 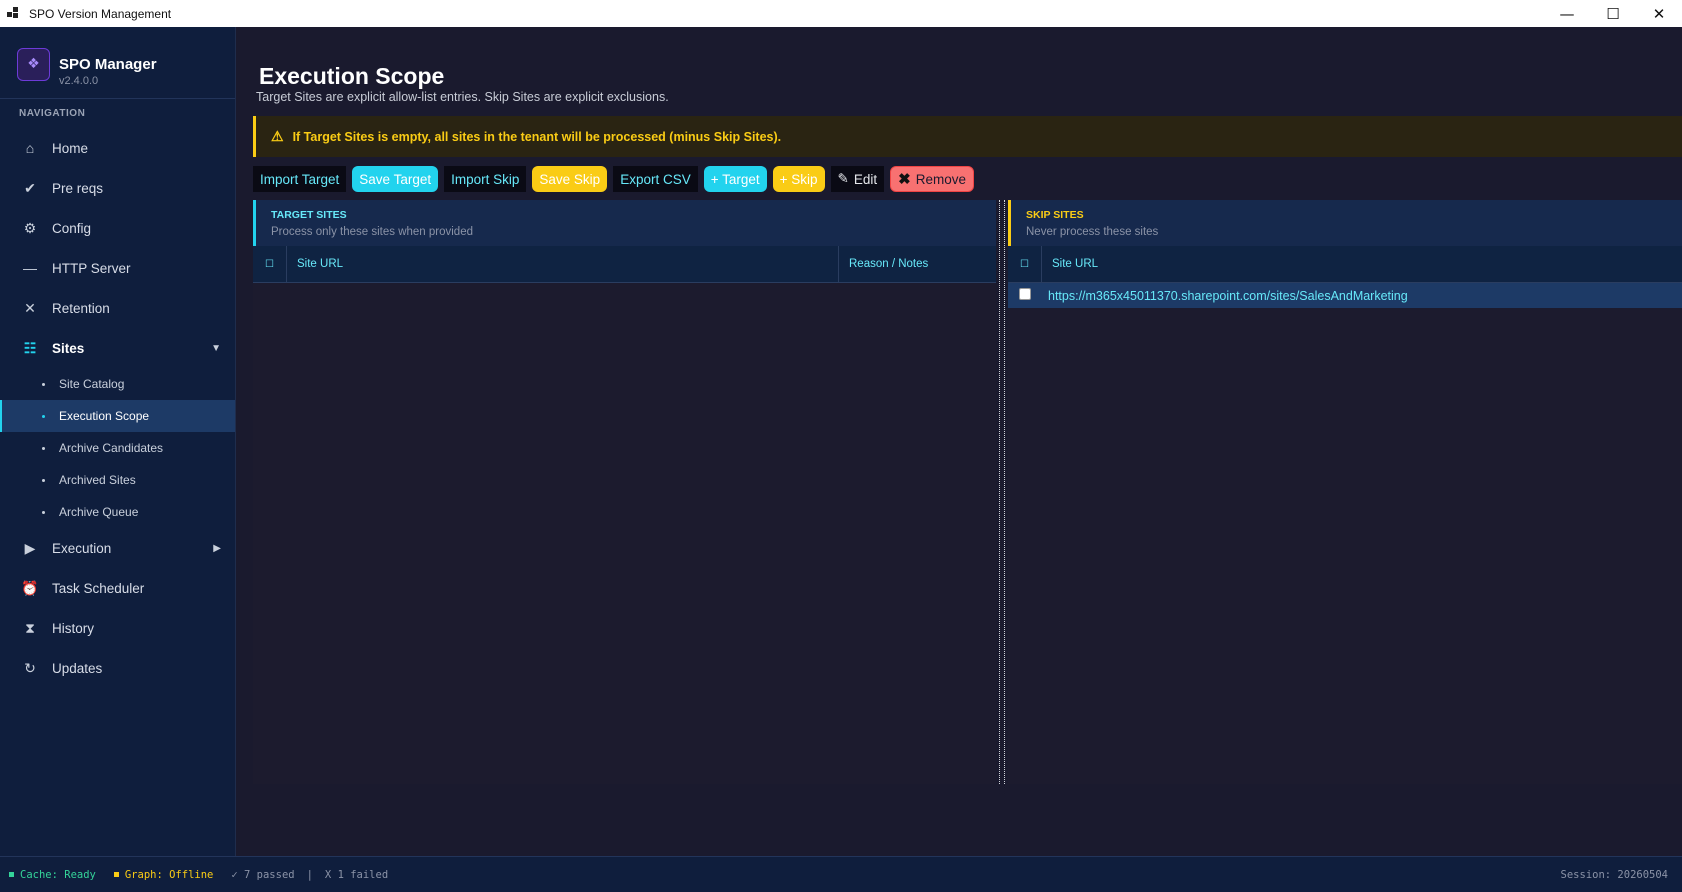 I want to click on brand-logo-icon: ❖, so click(x=33, y=64).